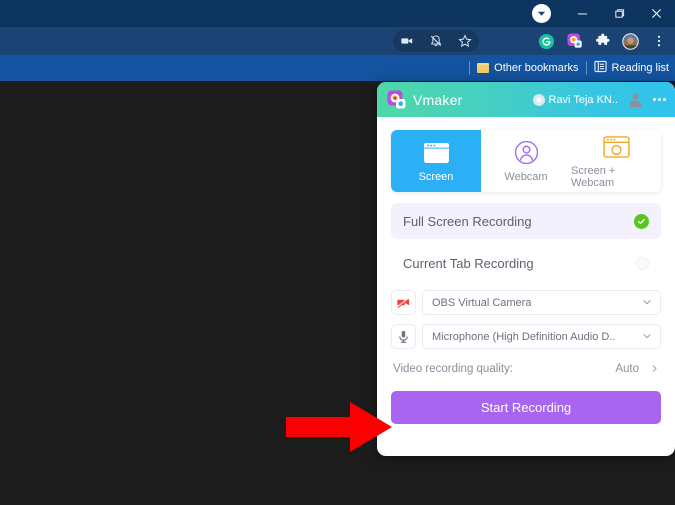 The image size is (675, 505). Describe the element at coordinates (337, 13) in the screenshot. I see `browser-title-bar` at that location.